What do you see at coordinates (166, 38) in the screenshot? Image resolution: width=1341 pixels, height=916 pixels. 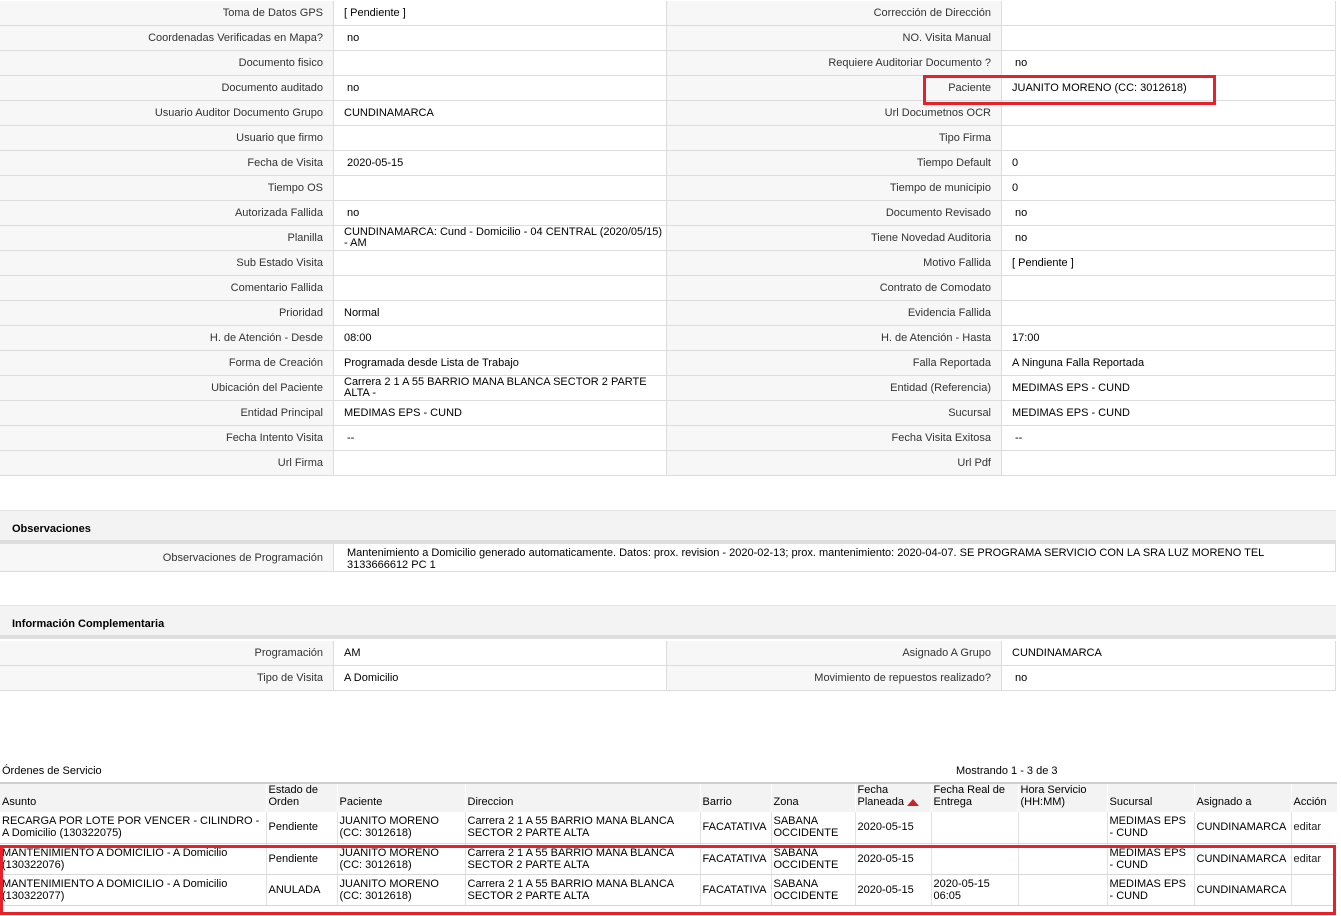 I see `field-label: Coordenadas Verificadas en Mapa?` at bounding box center [166, 38].